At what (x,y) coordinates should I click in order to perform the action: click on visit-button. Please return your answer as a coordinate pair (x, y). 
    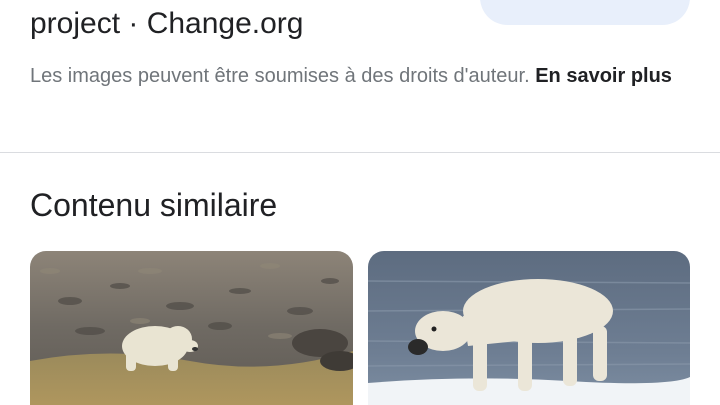
    Looking at the image, I should click on (585, 12).